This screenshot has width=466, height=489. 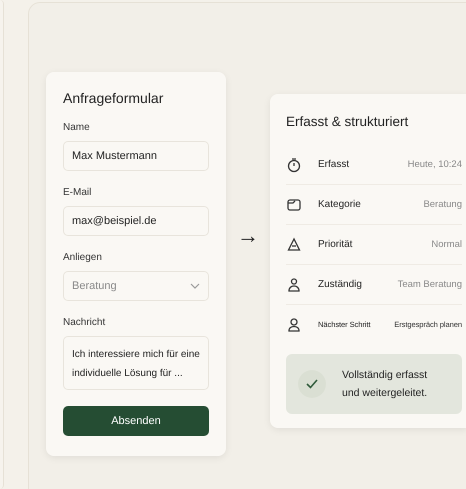 I want to click on summary-title: Erfasst & strukturiert, so click(x=348, y=121).